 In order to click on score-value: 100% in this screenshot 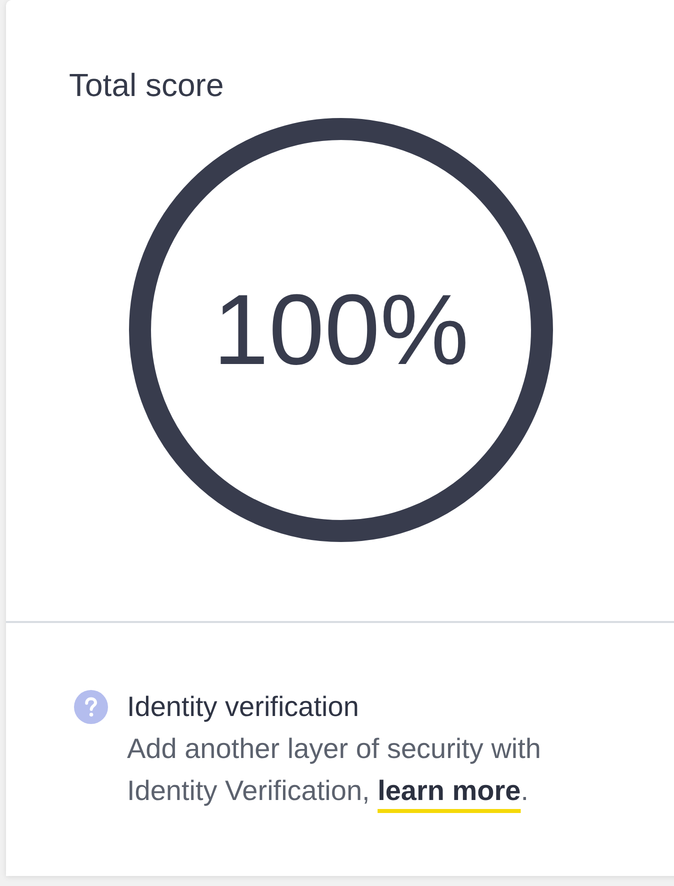, I will do `click(341, 330)`.